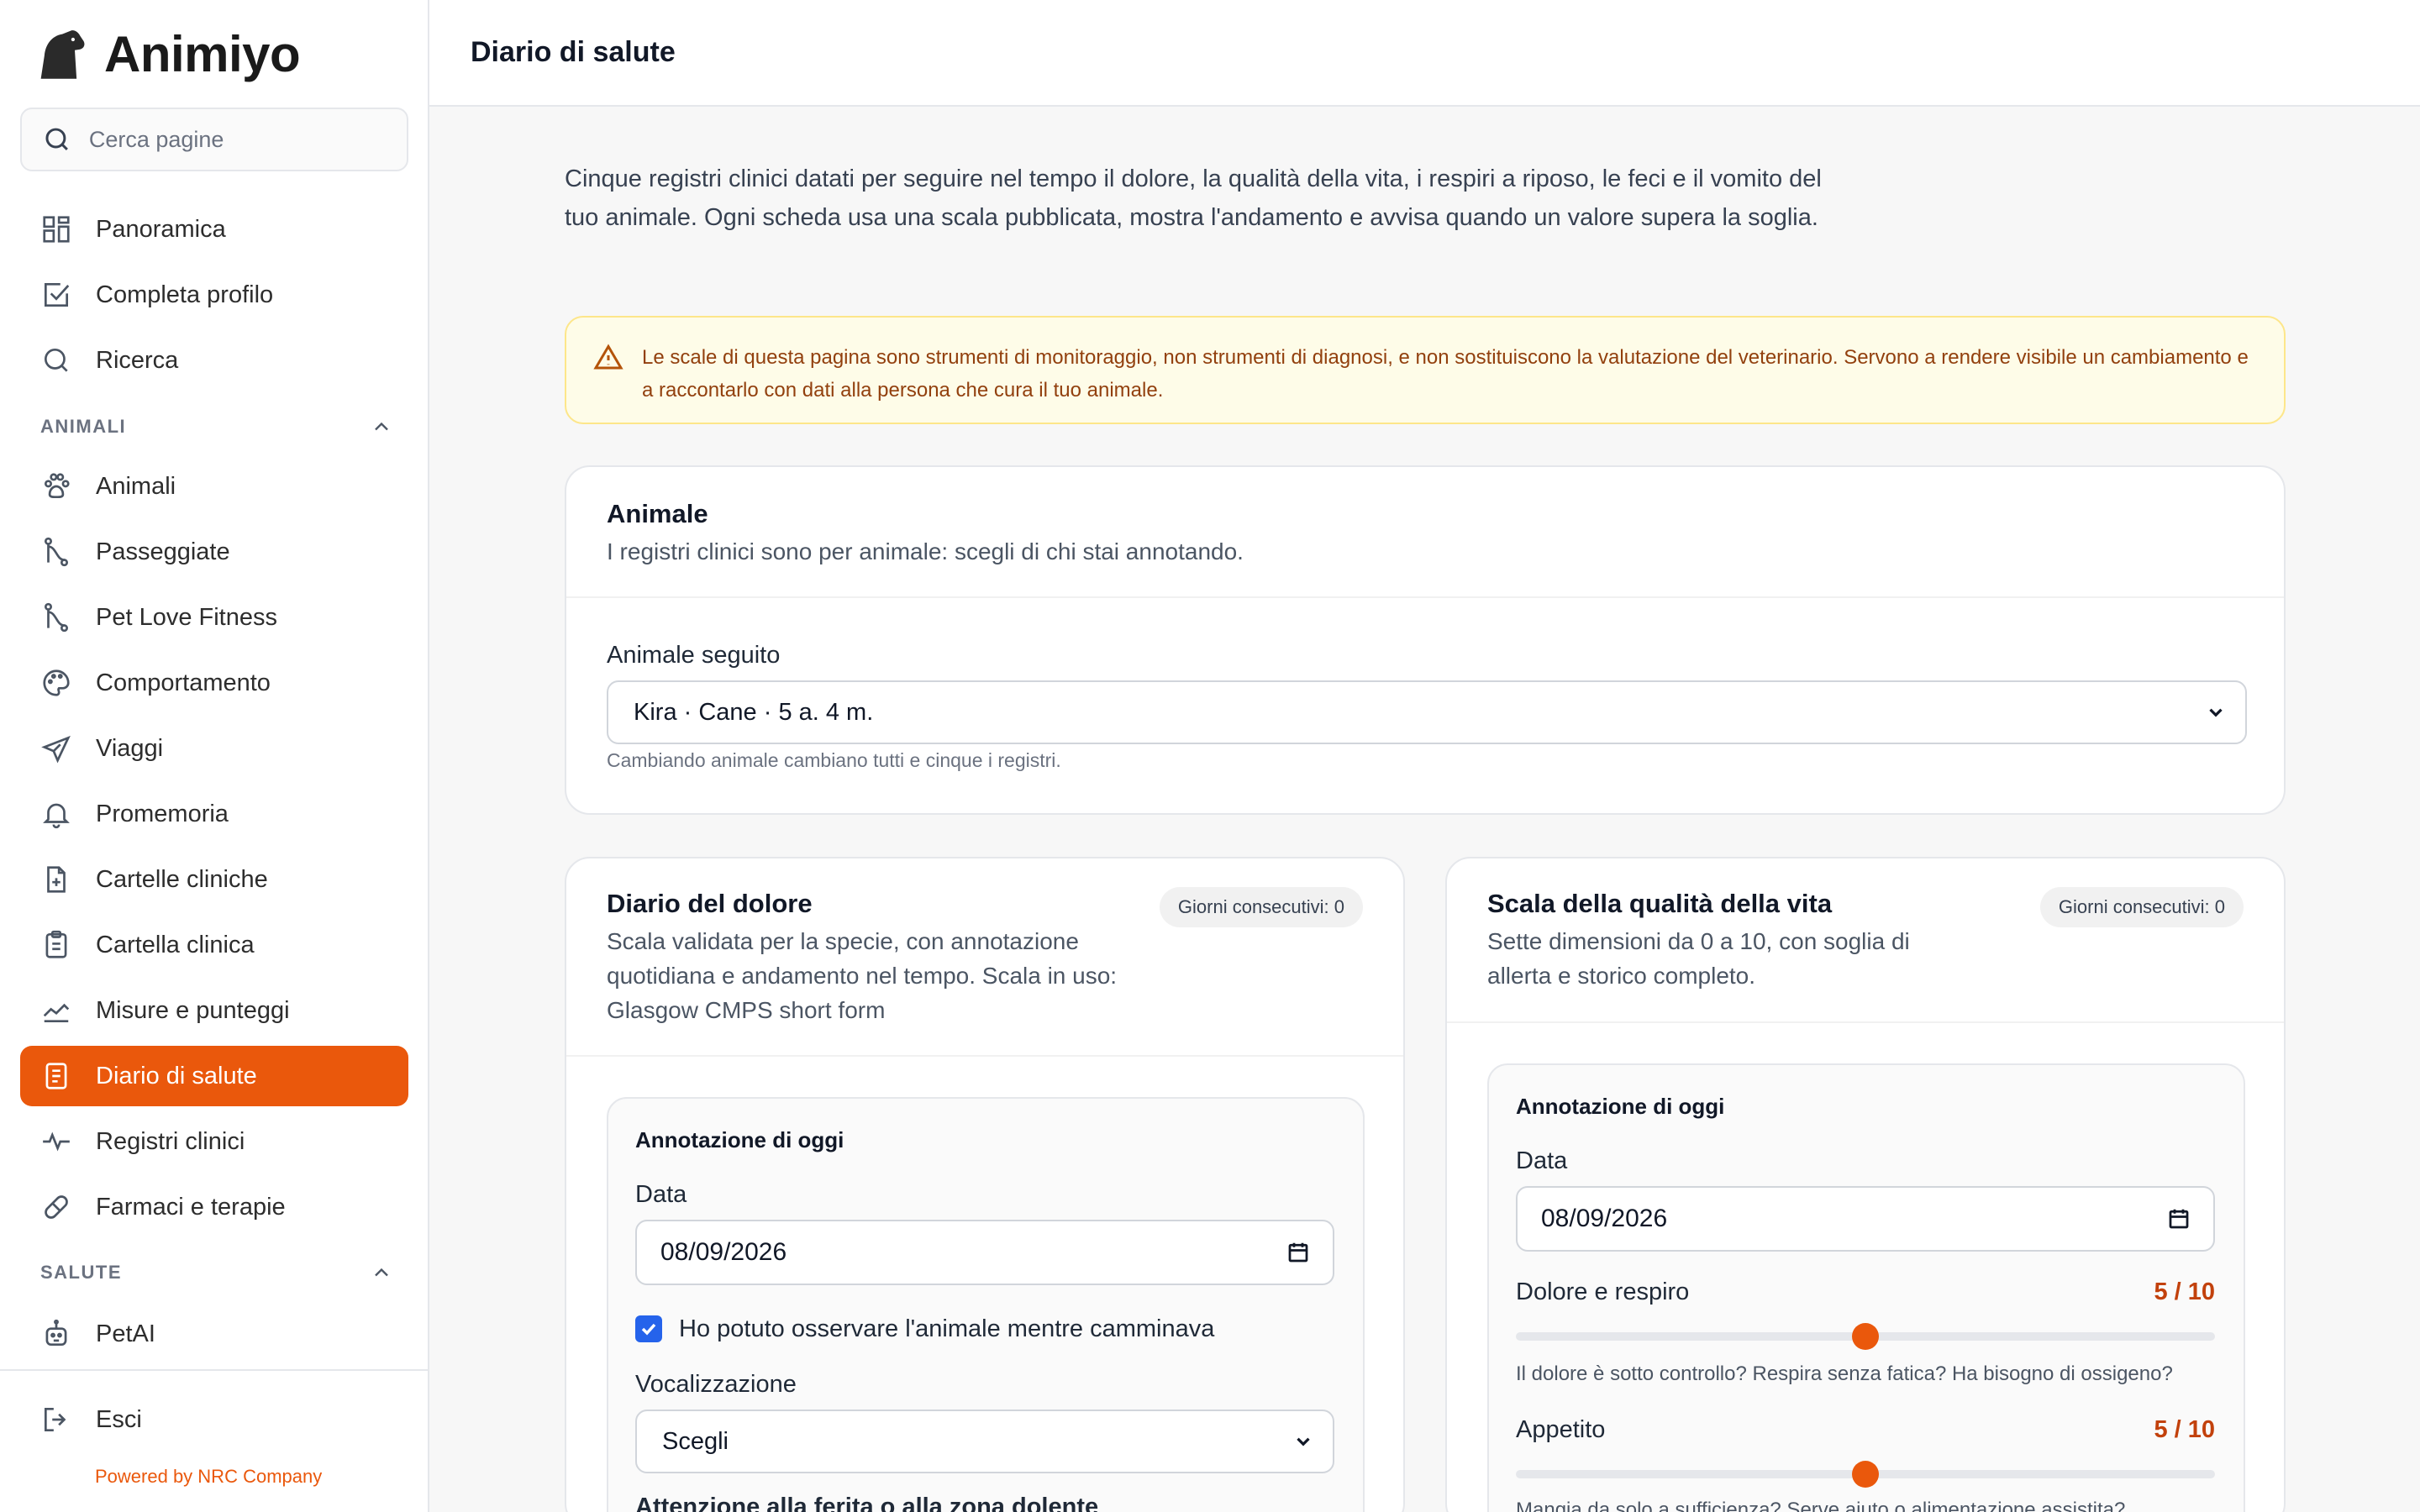 This screenshot has width=2420, height=1512. Describe the element at coordinates (217, 426) in the screenshot. I see `section-header-animali: ANIMALI` at that location.